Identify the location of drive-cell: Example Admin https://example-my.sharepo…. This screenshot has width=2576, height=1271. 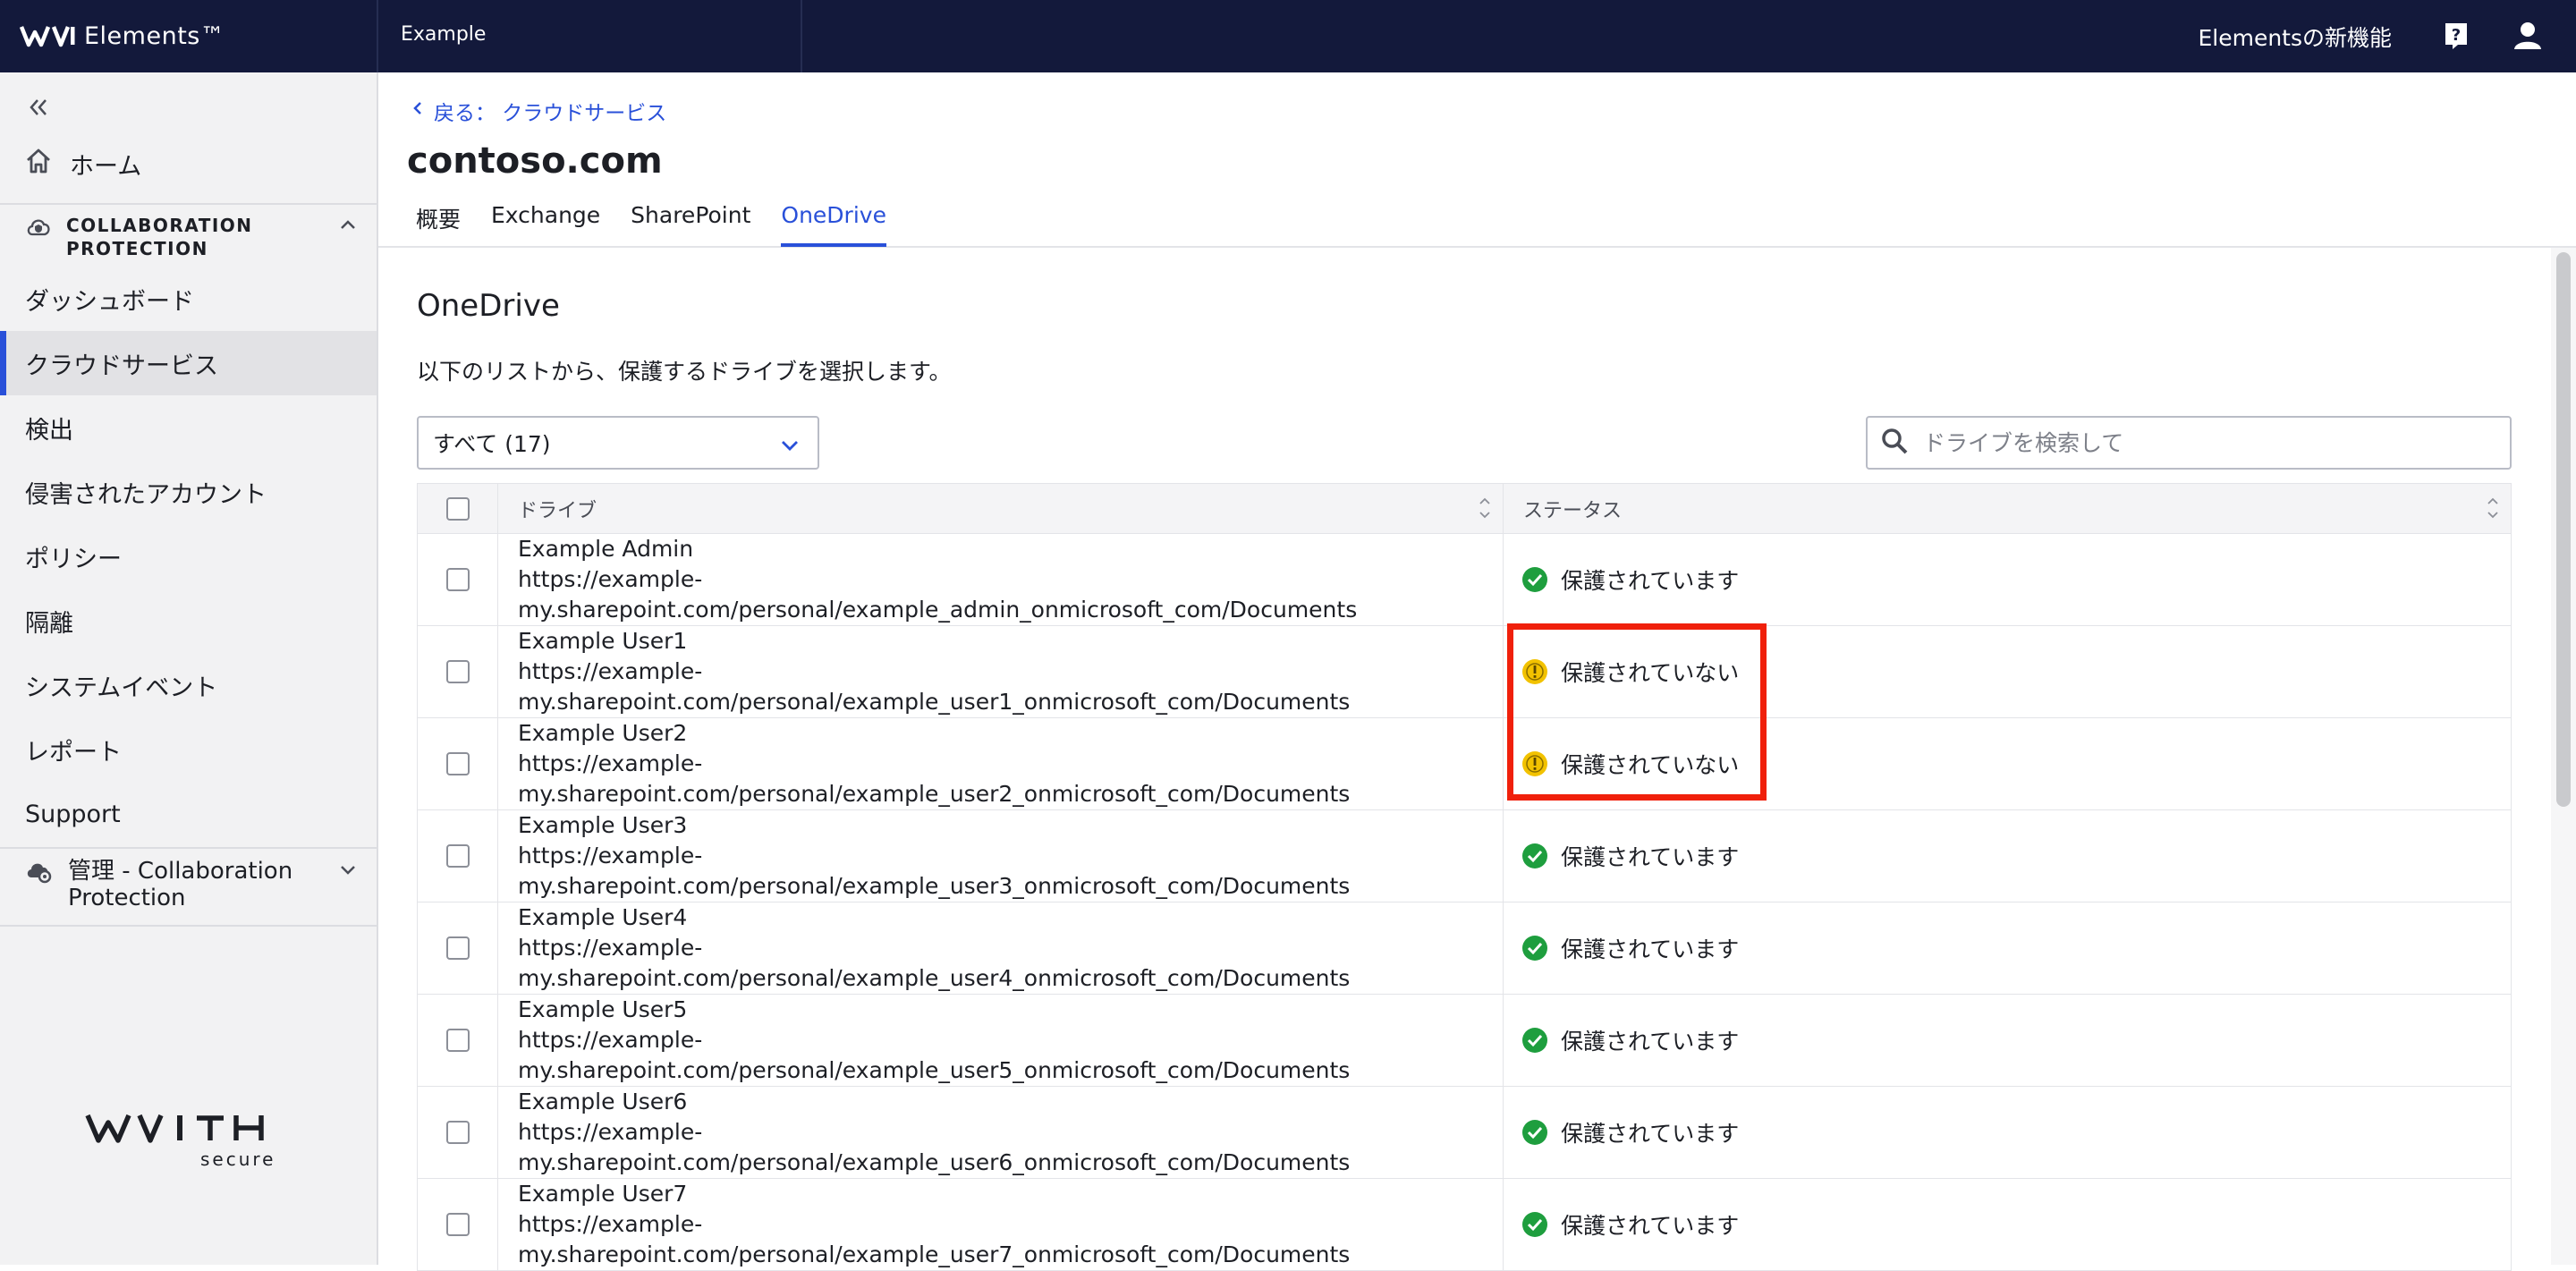
(1000, 579).